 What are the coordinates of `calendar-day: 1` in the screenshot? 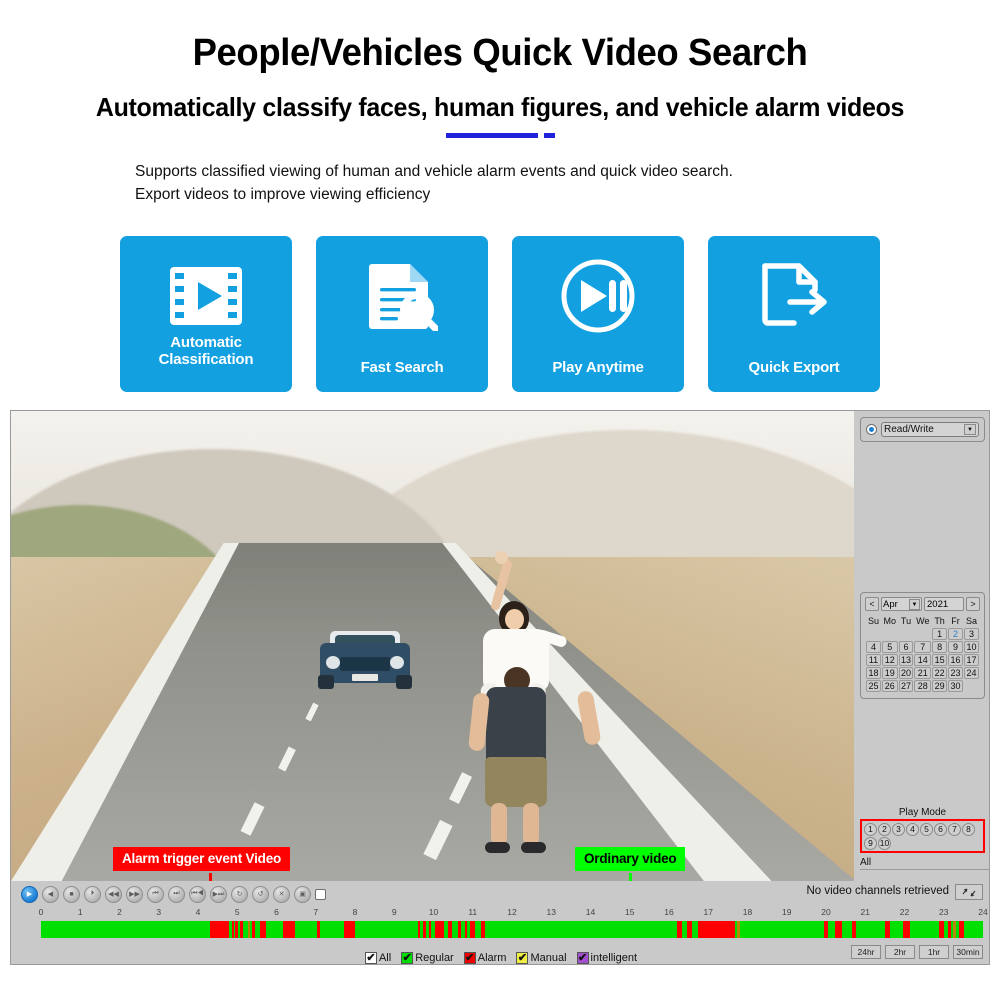 It's located at (940, 634).